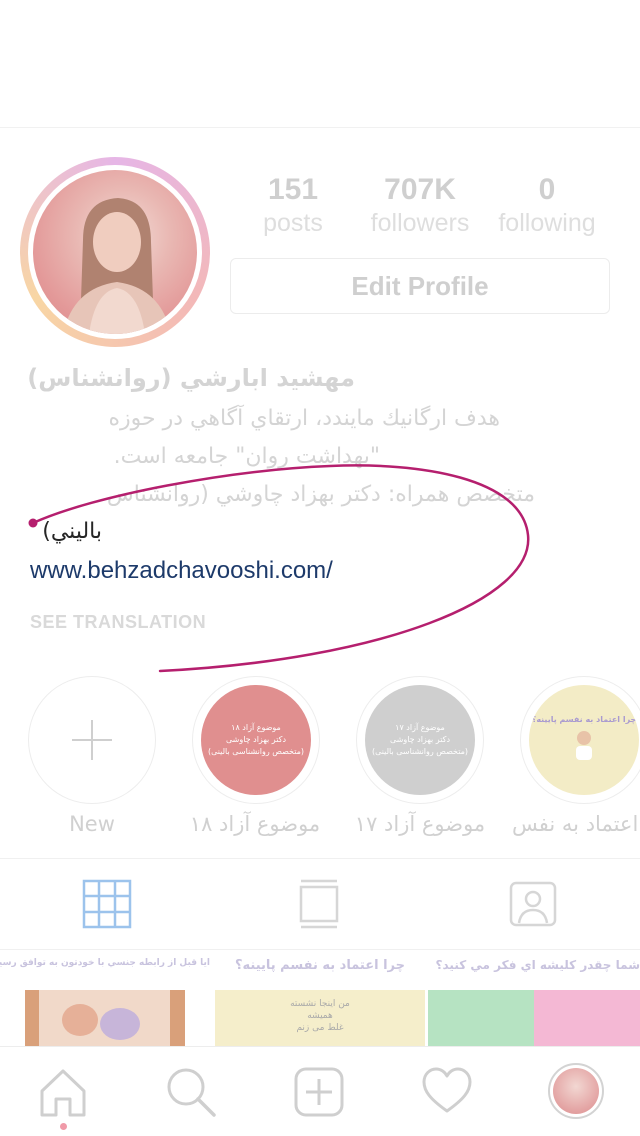 The image size is (640, 1136). Describe the element at coordinates (576, 1091) in the screenshot. I see `profile-tab-avatar` at that location.